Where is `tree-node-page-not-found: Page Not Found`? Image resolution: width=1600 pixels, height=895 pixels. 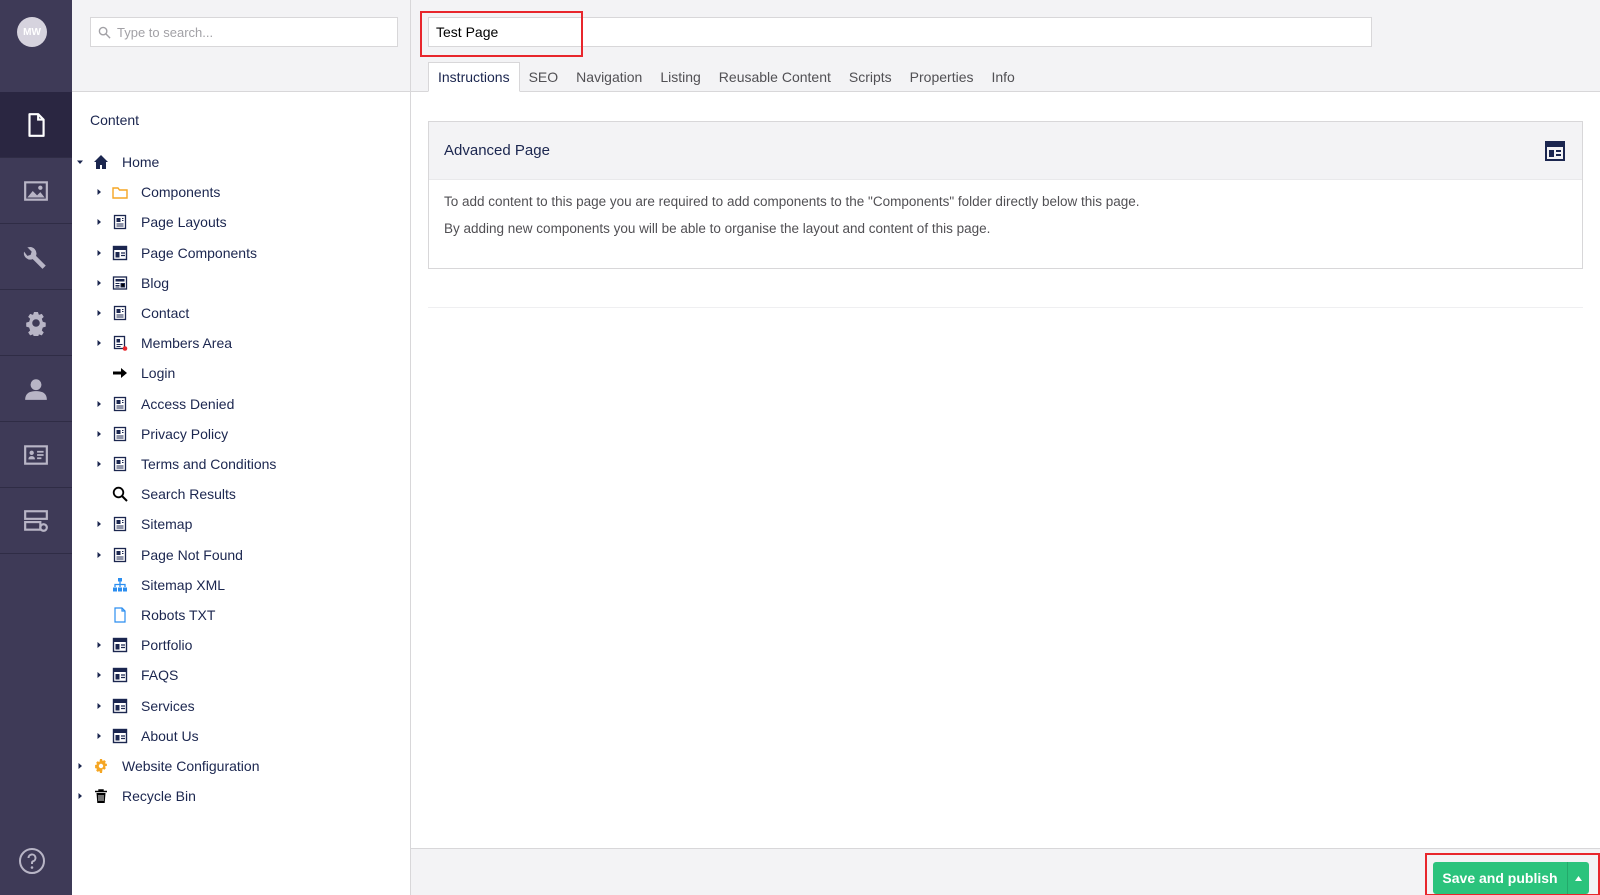
tree-node-page-not-found: Page Not Found is located at coordinates (169, 555).